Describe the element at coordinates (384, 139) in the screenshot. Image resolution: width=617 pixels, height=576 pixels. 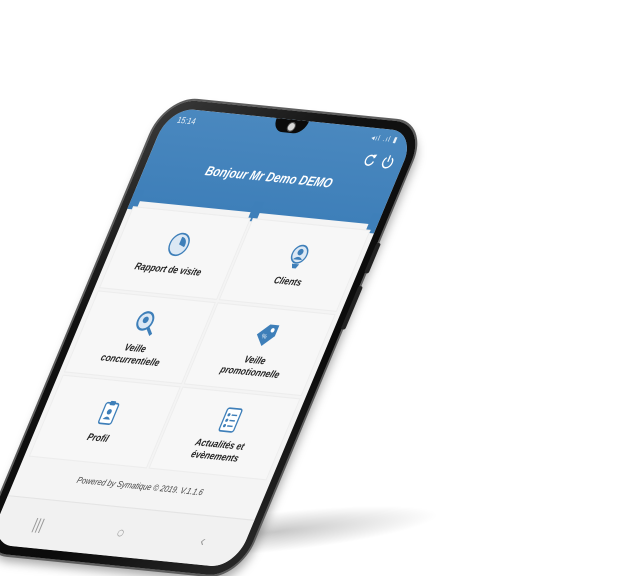
I see `status-icons: ◂ıl .ıl ▮` at that location.